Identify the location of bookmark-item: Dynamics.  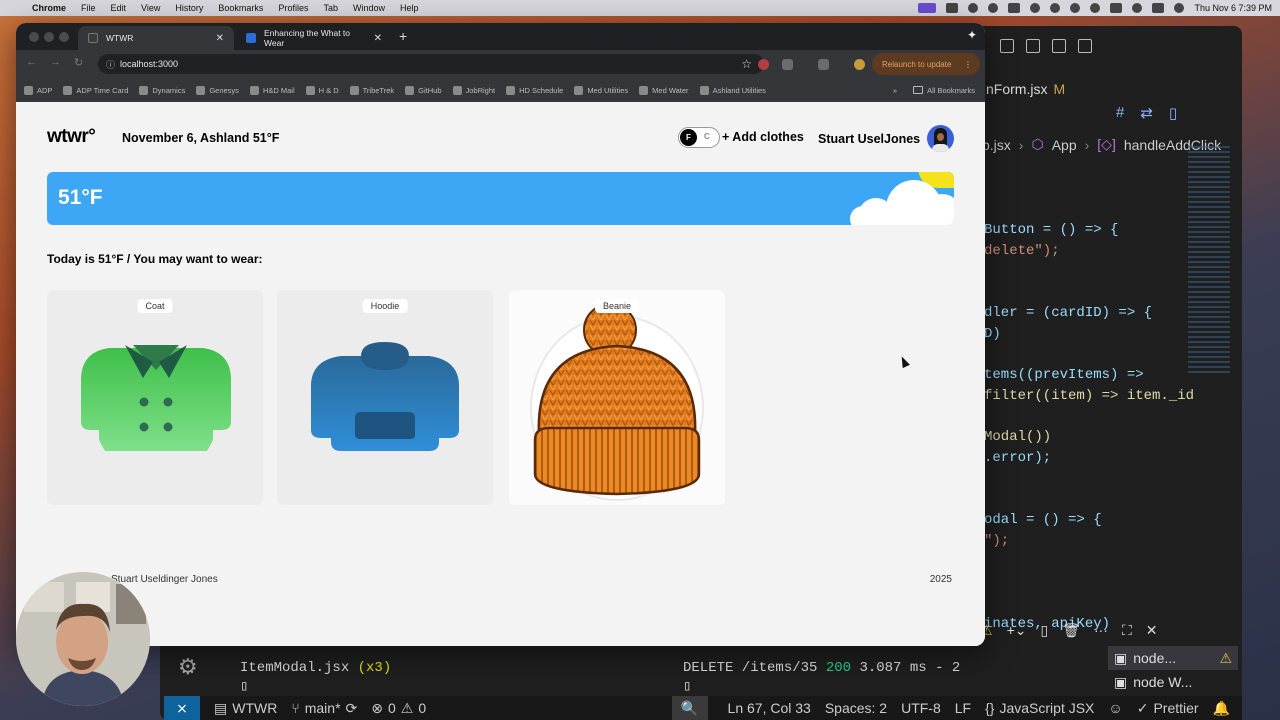
(162, 90).